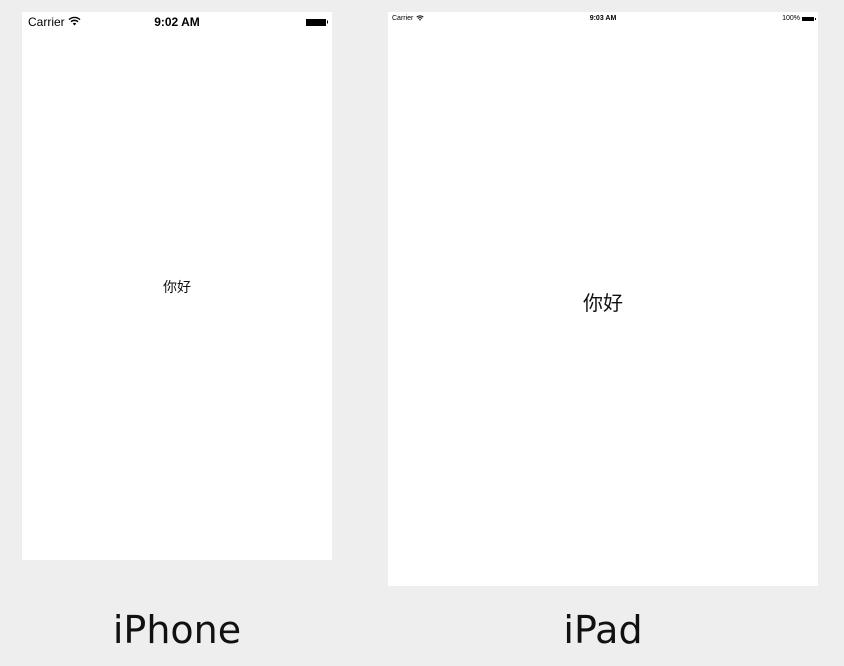  Describe the element at coordinates (791, 18) in the screenshot. I see `battery-percent: 100%` at that location.